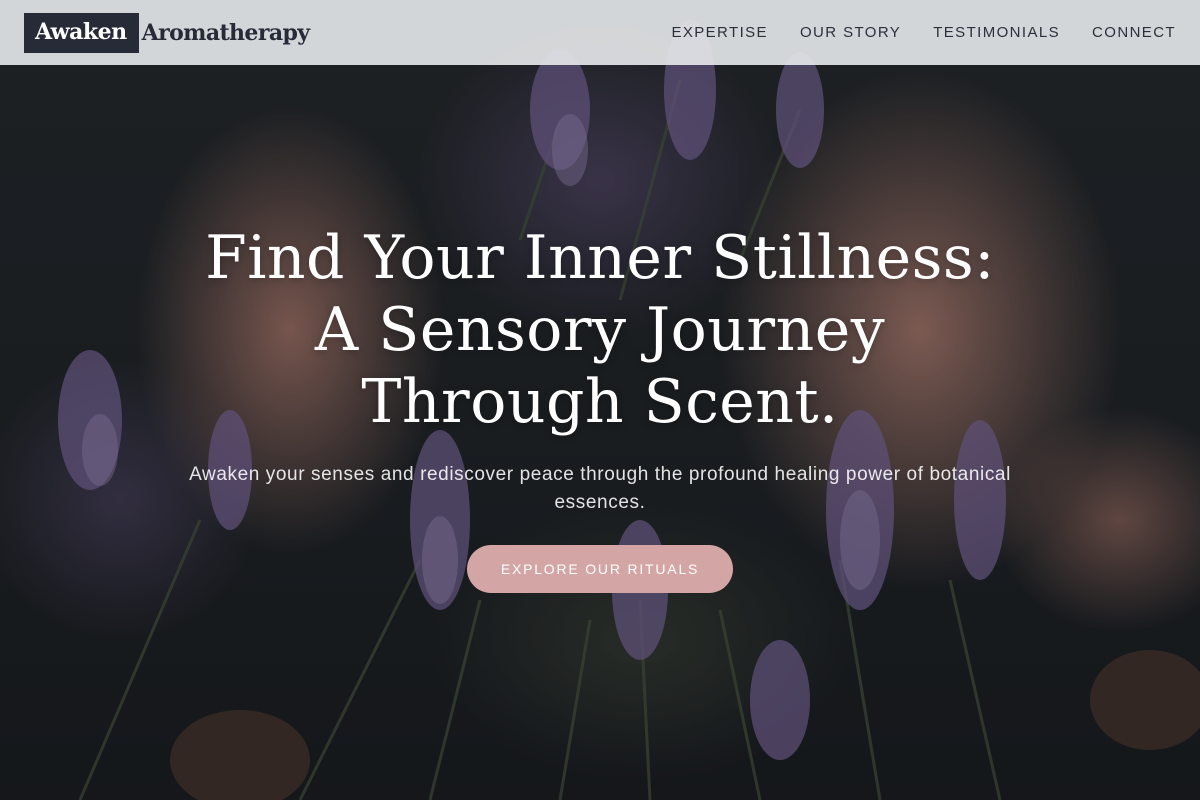 This screenshot has height=800, width=1200. Describe the element at coordinates (600, 569) in the screenshot. I see `explore-rituals-button: EXPLORE OUR RITUALS` at that location.